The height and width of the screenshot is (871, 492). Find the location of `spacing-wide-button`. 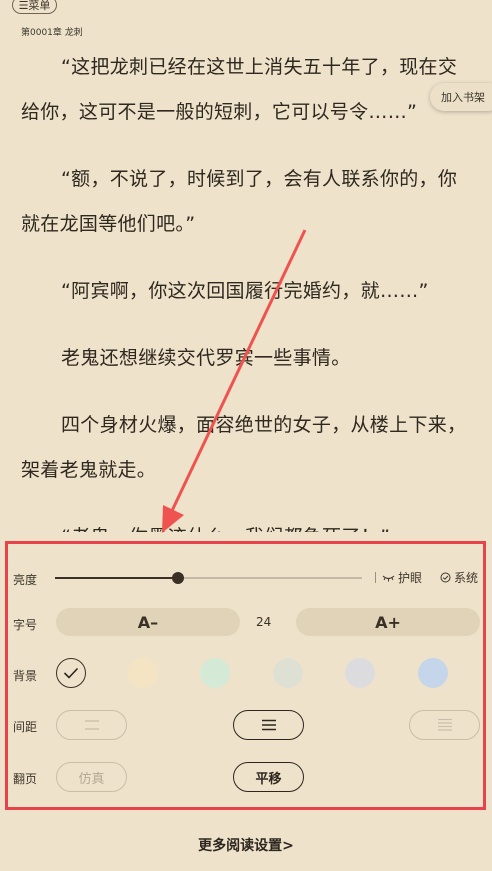

spacing-wide-button is located at coordinates (91, 725).